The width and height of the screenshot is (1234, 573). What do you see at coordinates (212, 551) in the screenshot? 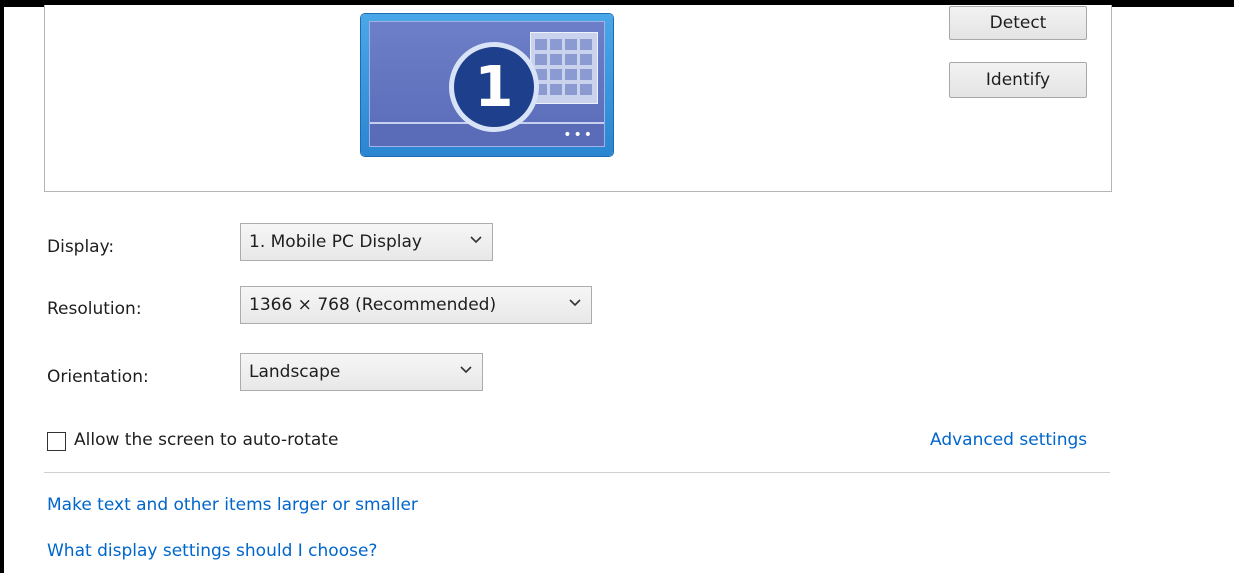
I see `display-help-link: What display settings should I choose?` at bounding box center [212, 551].